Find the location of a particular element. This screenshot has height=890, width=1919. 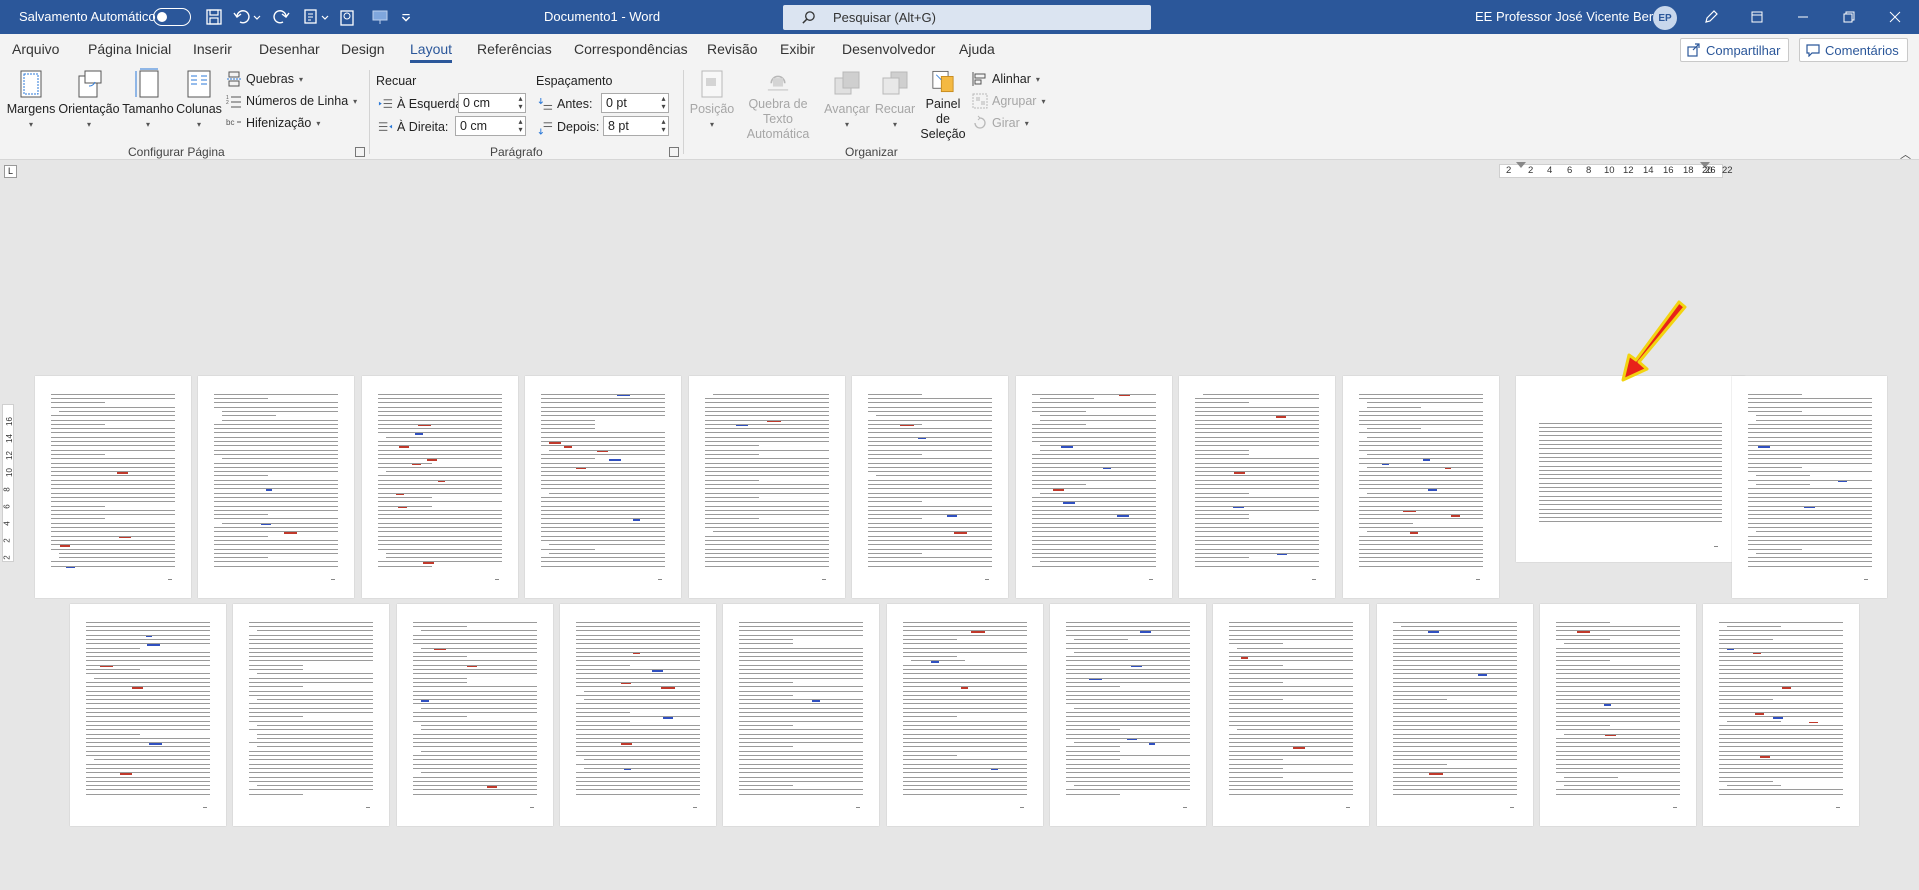

group-button: Agrupar ▾ is located at coordinates (1009, 101).